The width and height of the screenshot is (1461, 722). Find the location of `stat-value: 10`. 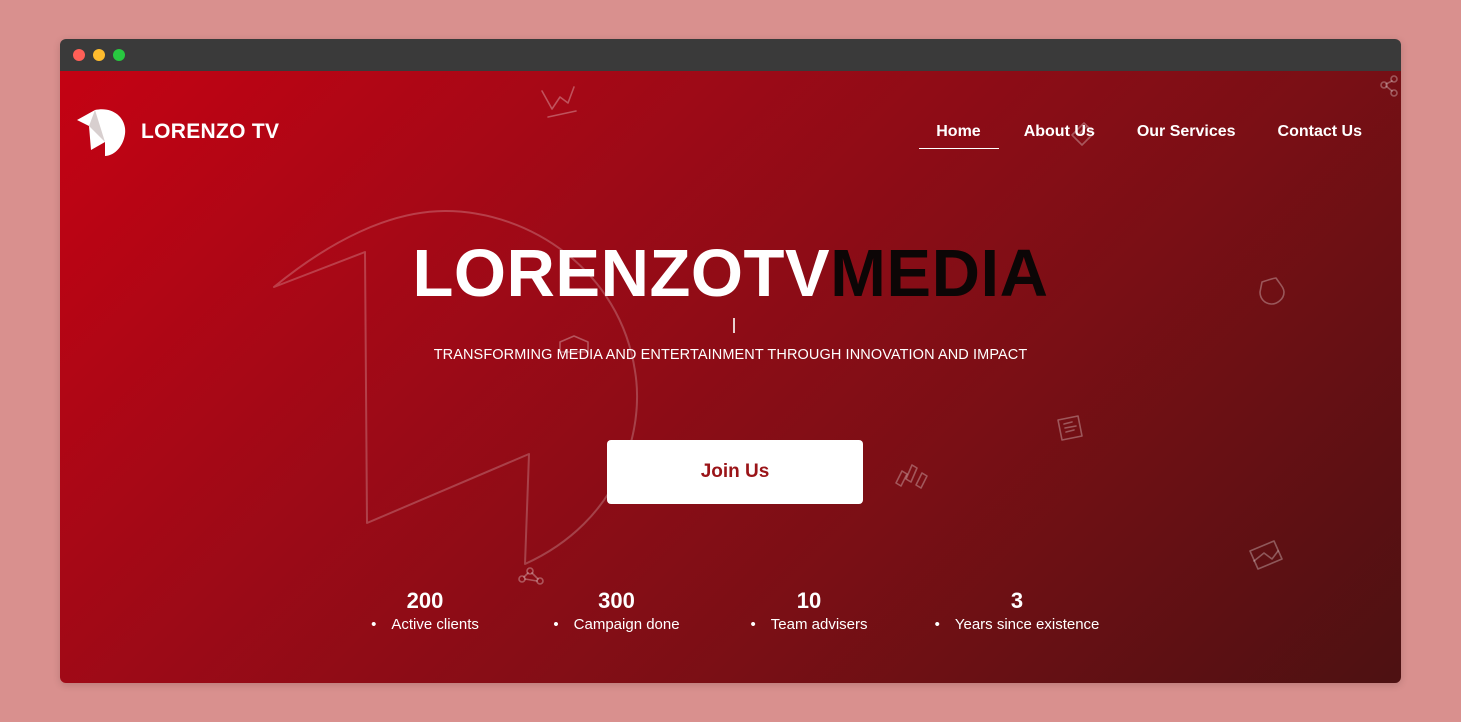

stat-value: 10 is located at coordinates (809, 600).